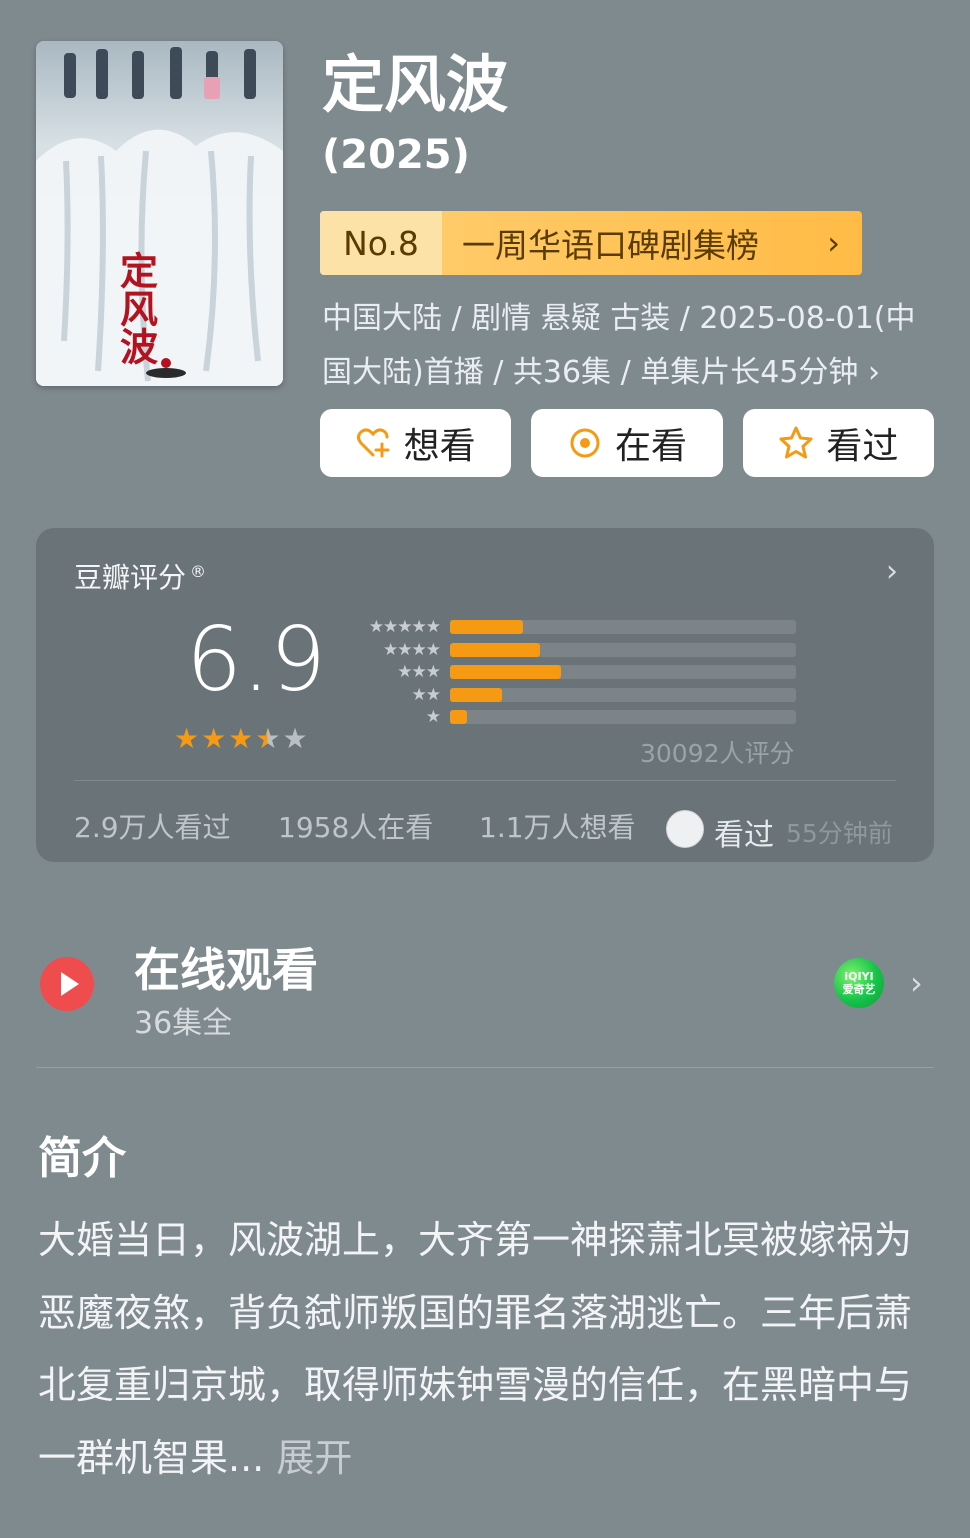  Describe the element at coordinates (67, 984) in the screenshot. I see `play-icon` at that location.